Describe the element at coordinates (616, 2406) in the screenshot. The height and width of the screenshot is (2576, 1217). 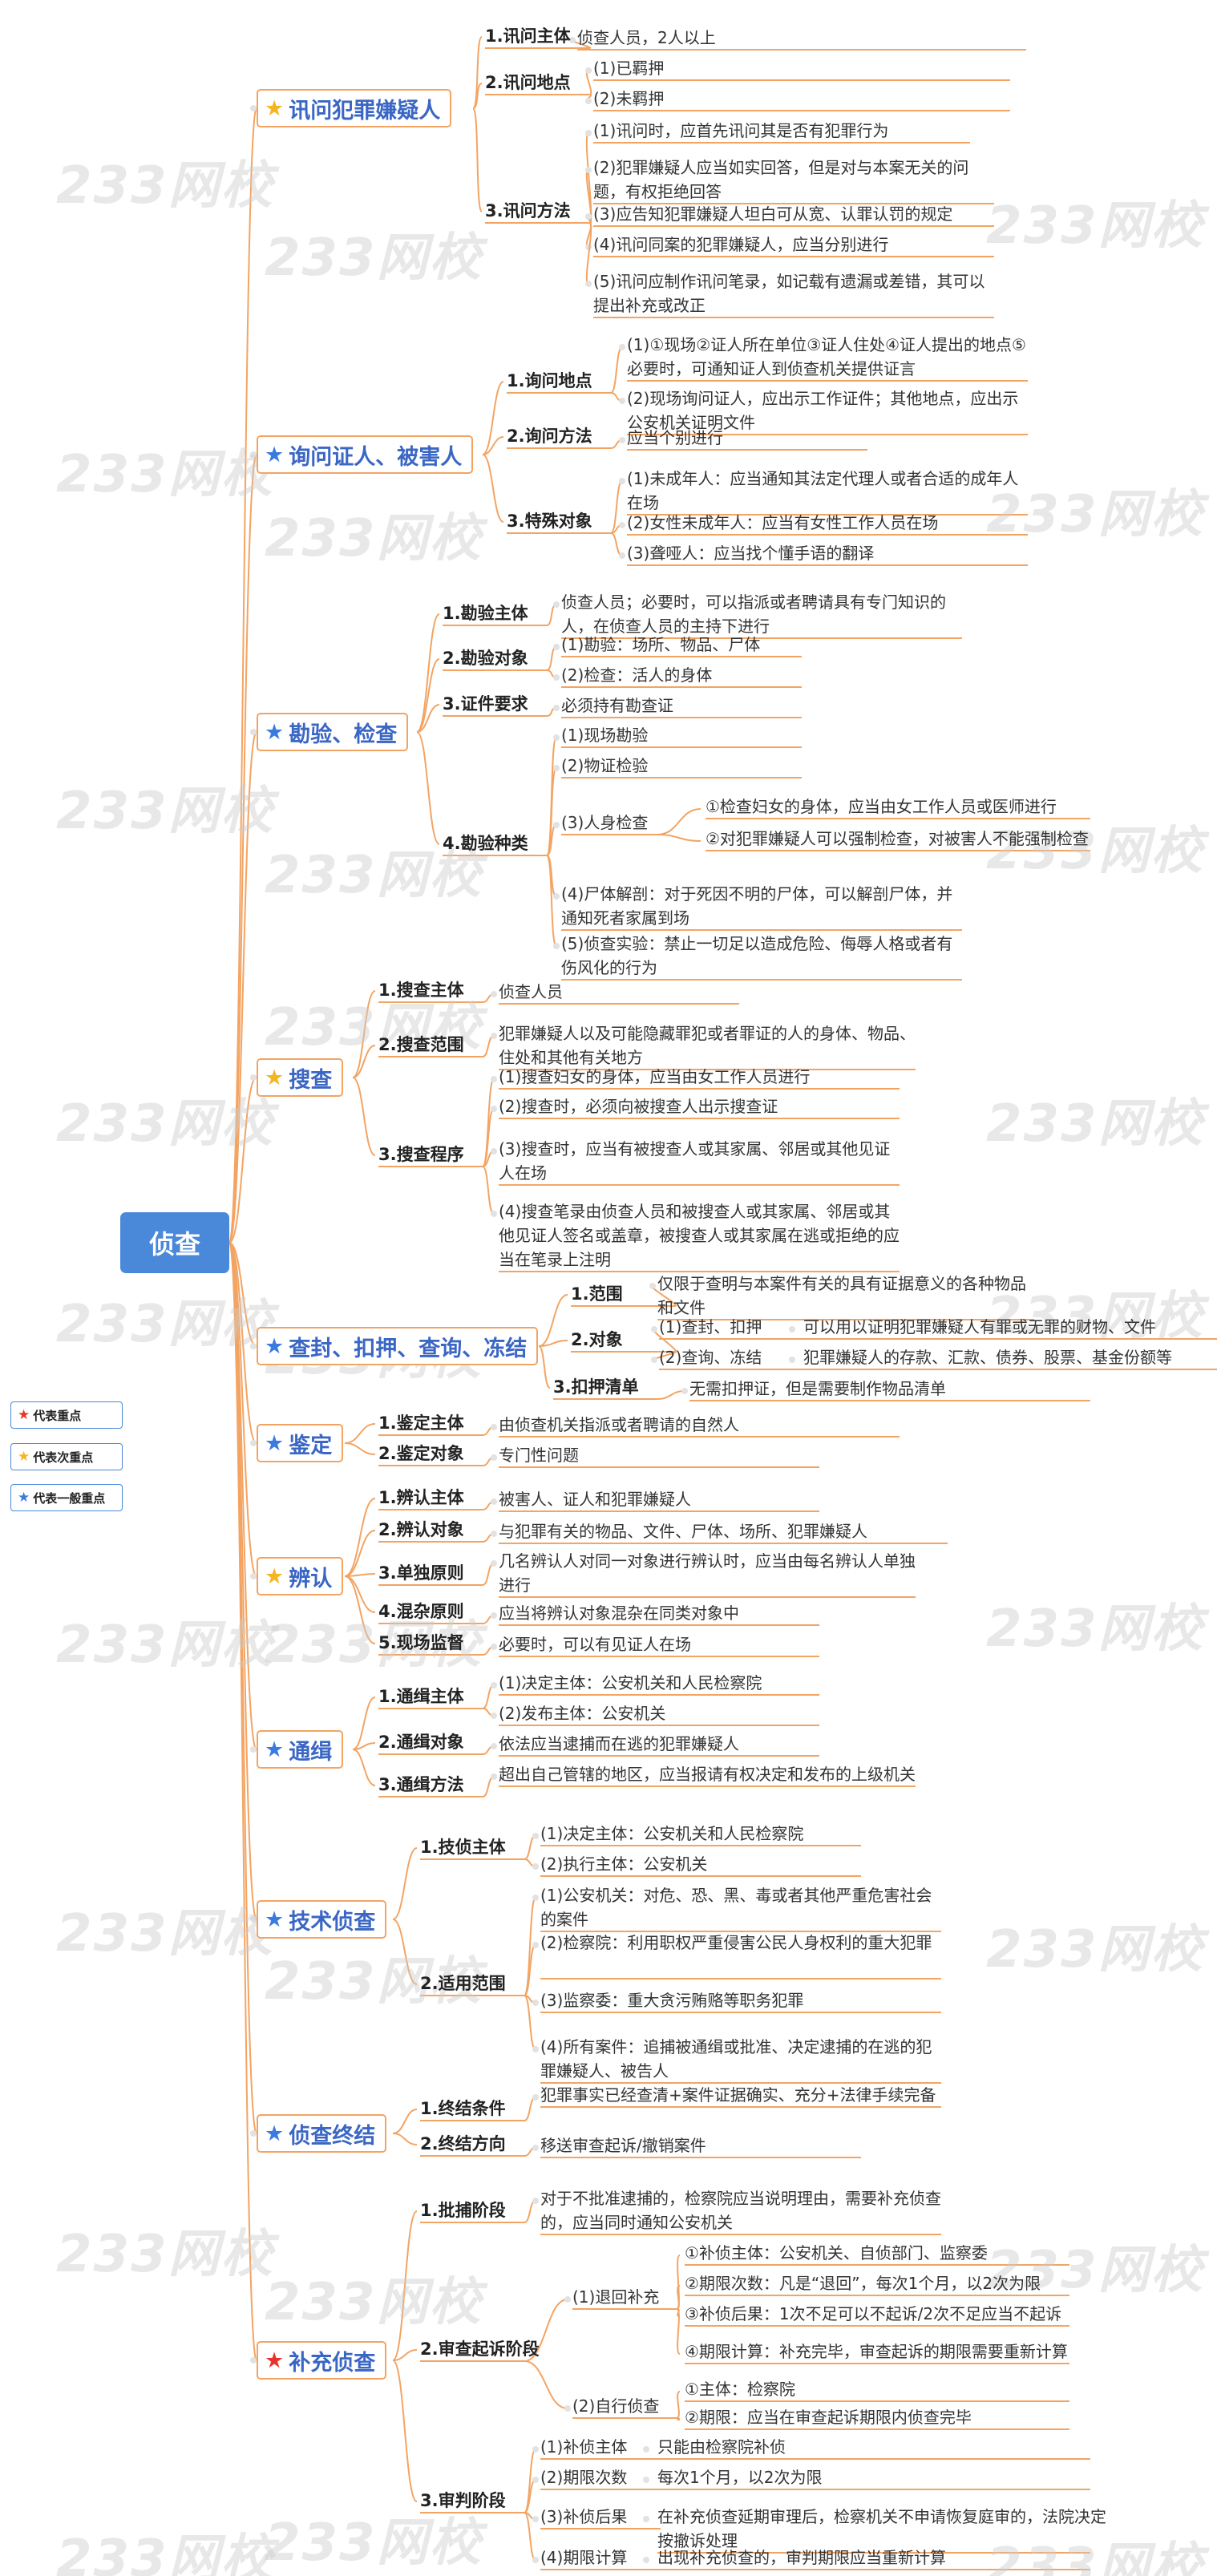
I see `detail-label: (2)自行侦查` at that location.